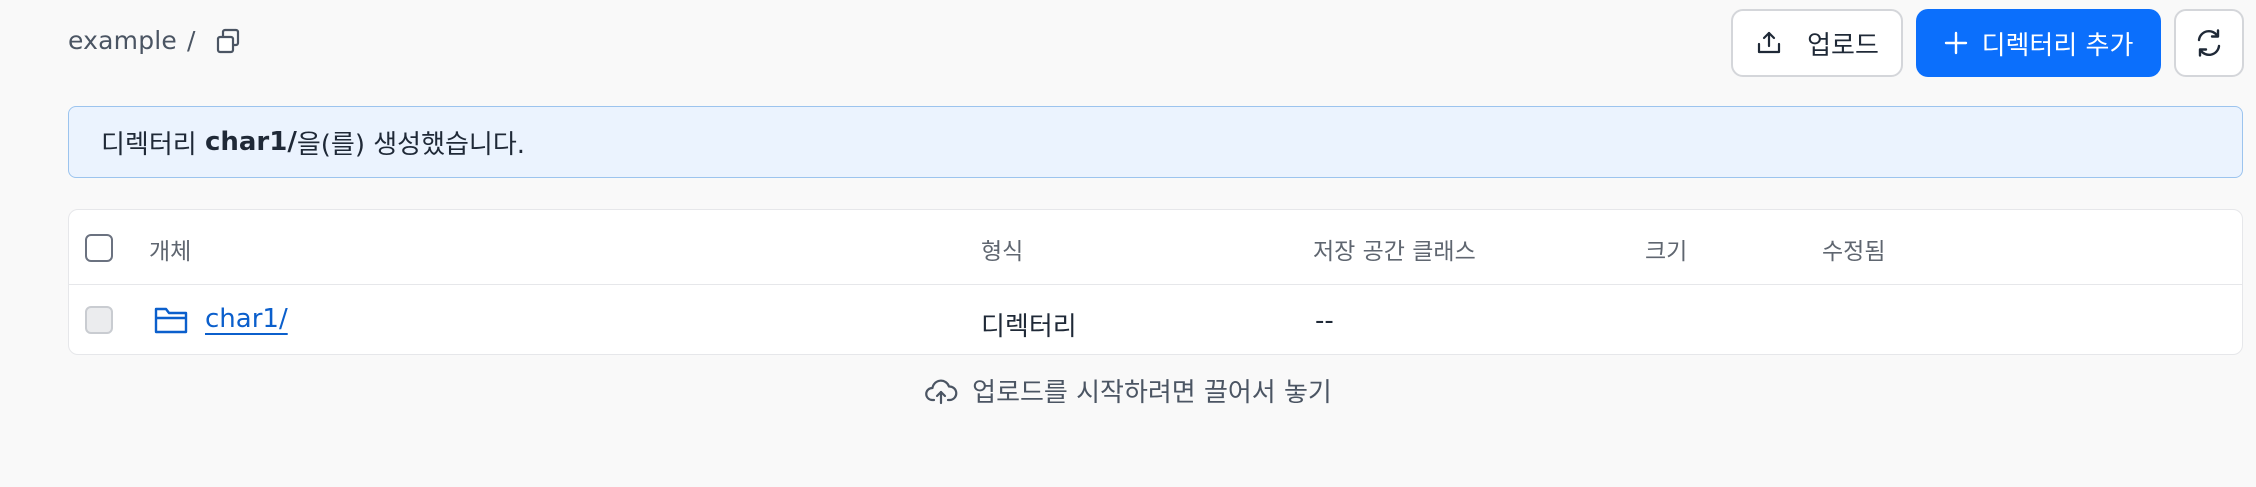 The height and width of the screenshot is (487, 2256). I want to click on refresh-button, so click(2209, 43).